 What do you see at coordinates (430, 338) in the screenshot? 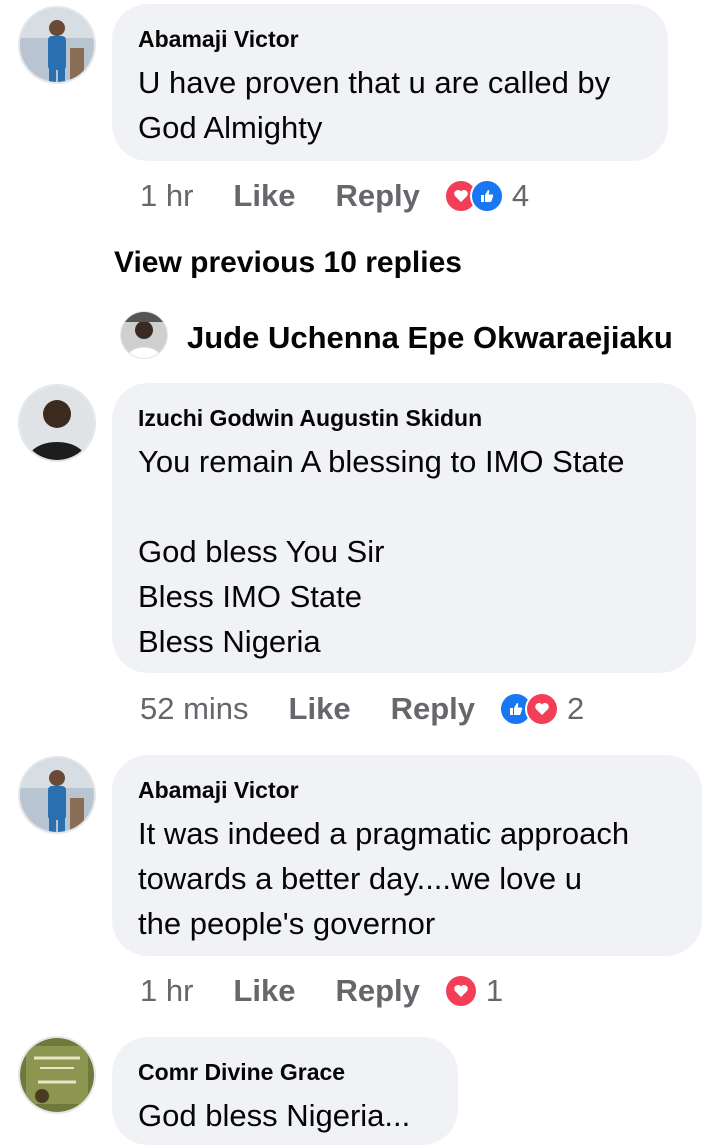
I see `reply-thread-author: Jude Uchenna Epe Okwaraejiaku` at bounding box center [430, 338].